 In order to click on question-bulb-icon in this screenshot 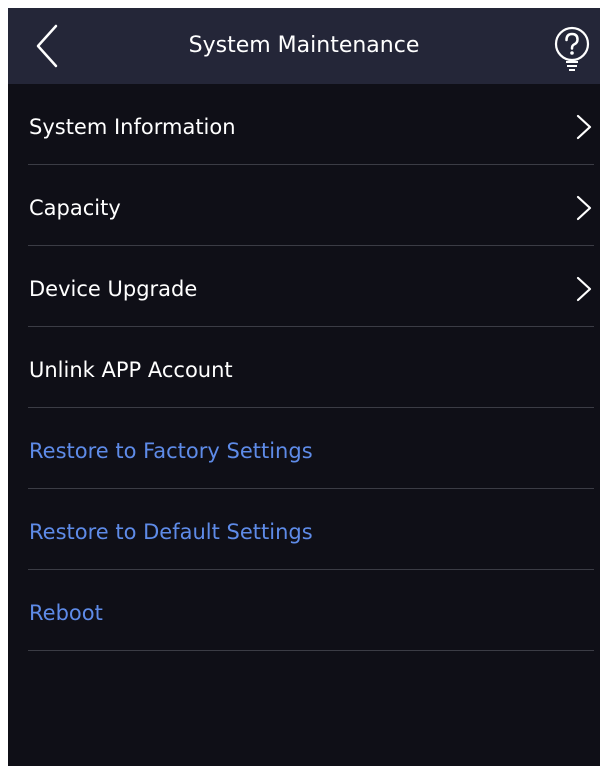, I will do `click(572, 48)`.